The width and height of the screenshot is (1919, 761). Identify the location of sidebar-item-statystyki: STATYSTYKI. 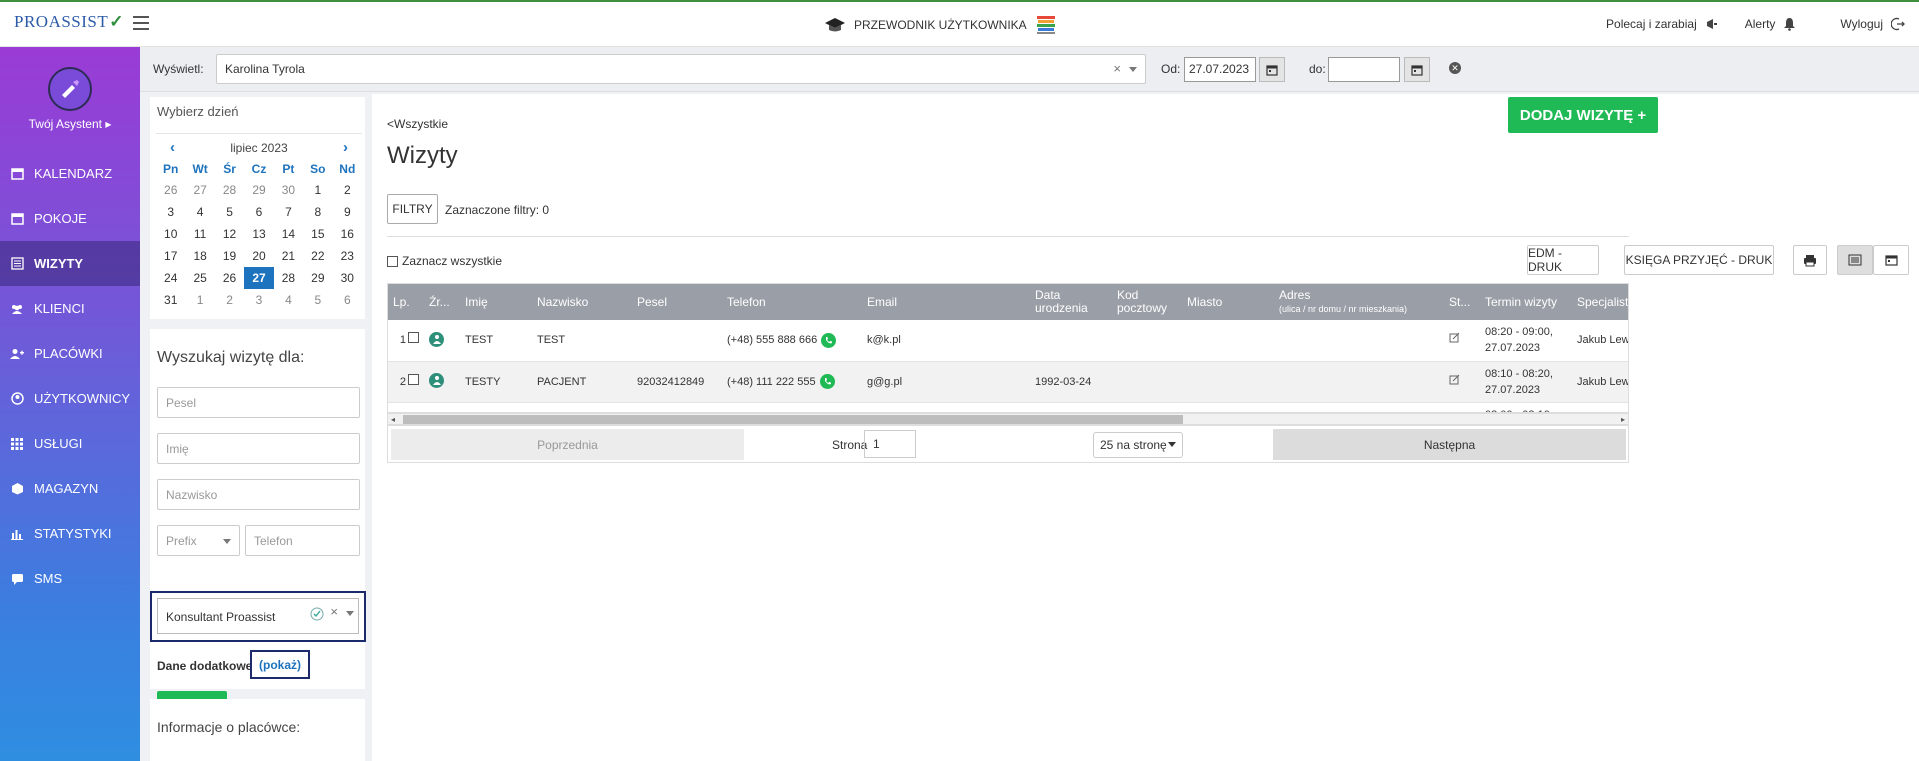
(70, 533).